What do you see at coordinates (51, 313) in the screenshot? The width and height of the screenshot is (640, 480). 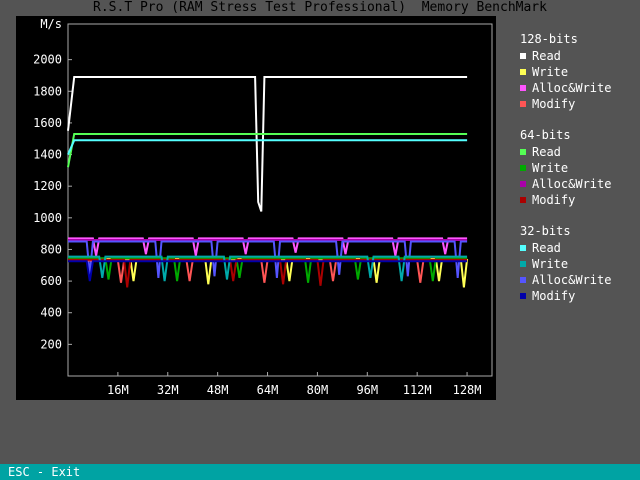 I see `y-tick-label: 400` at bounding box center [51, 313].